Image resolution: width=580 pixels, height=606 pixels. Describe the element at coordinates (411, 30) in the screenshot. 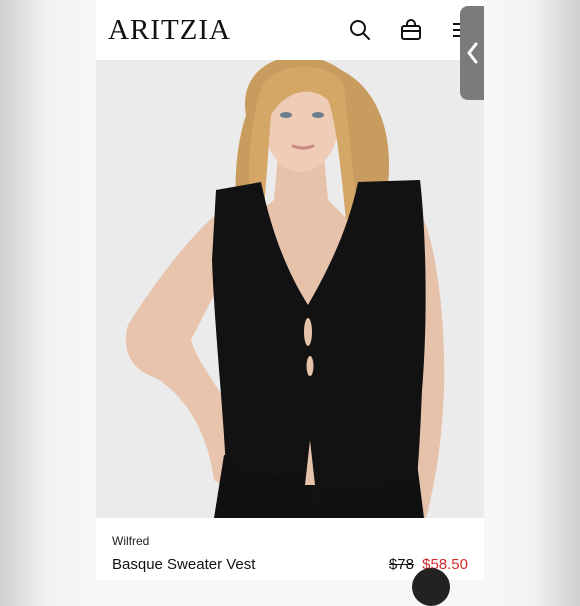

I see `bag-icon` at that location.